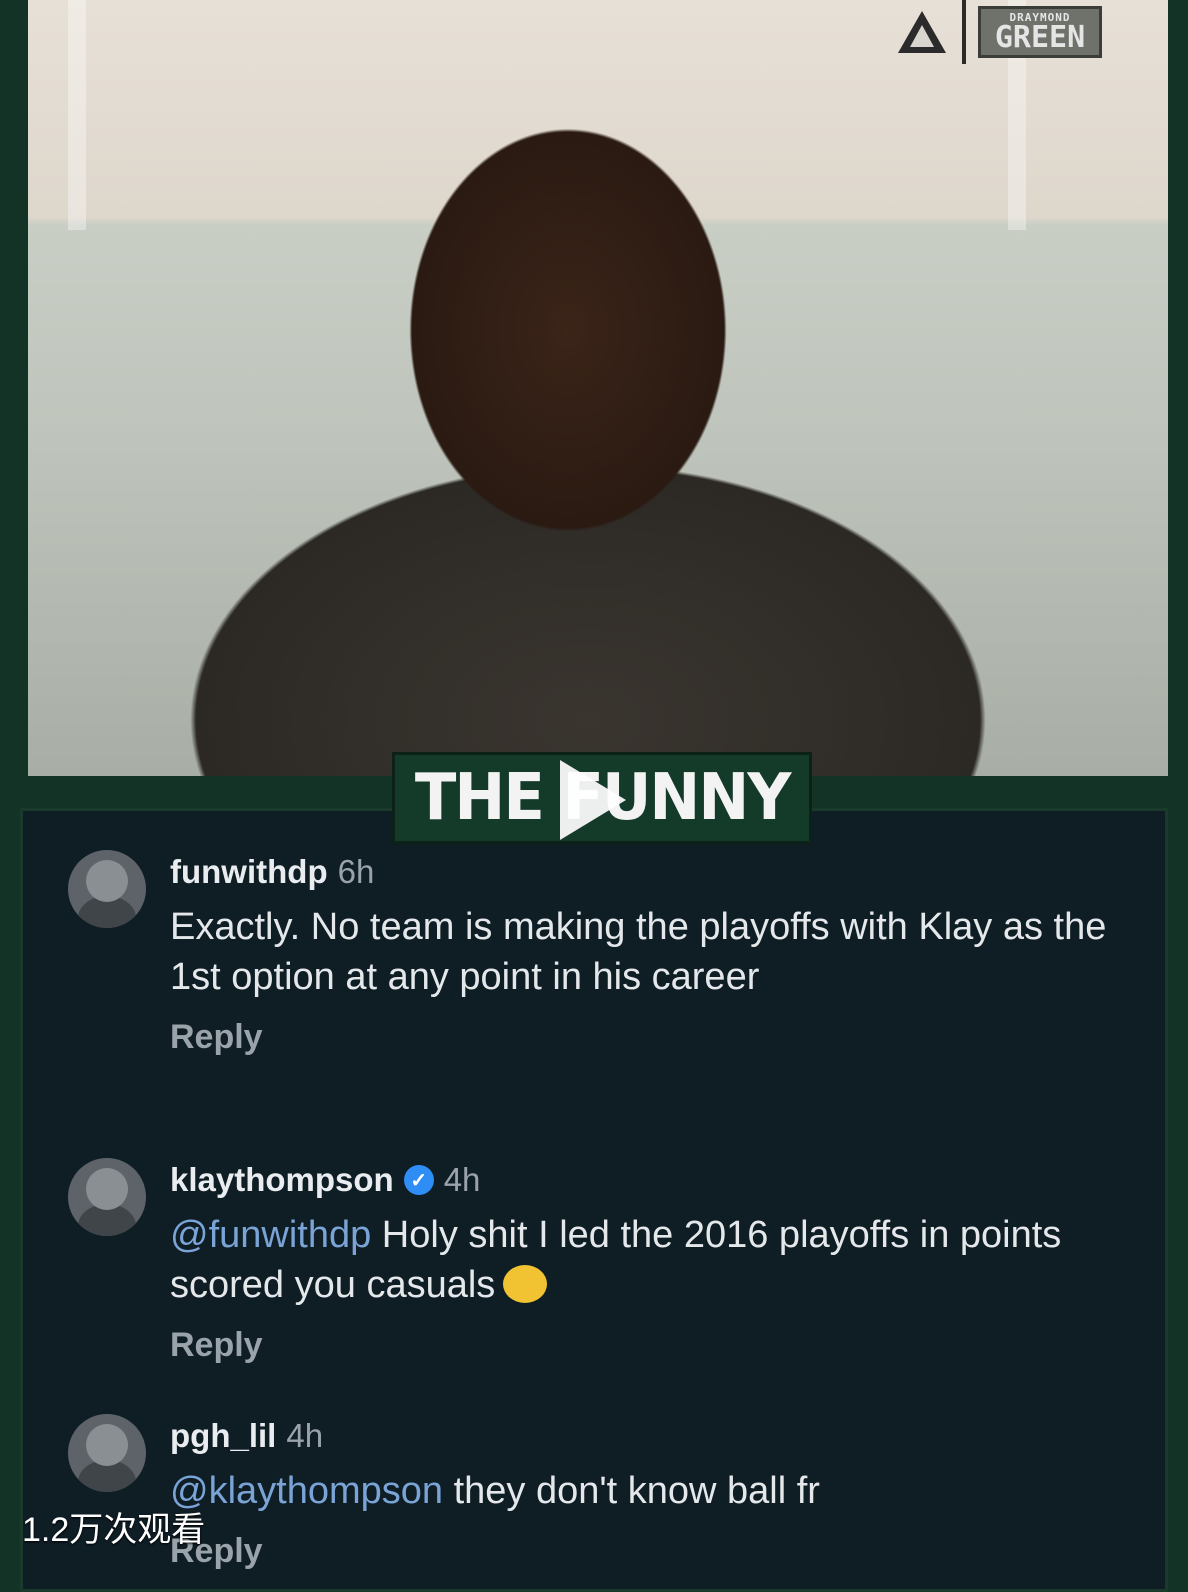  I want to click on comment-text: @klaythompson they don't know ball fr, so click(665, 1491).